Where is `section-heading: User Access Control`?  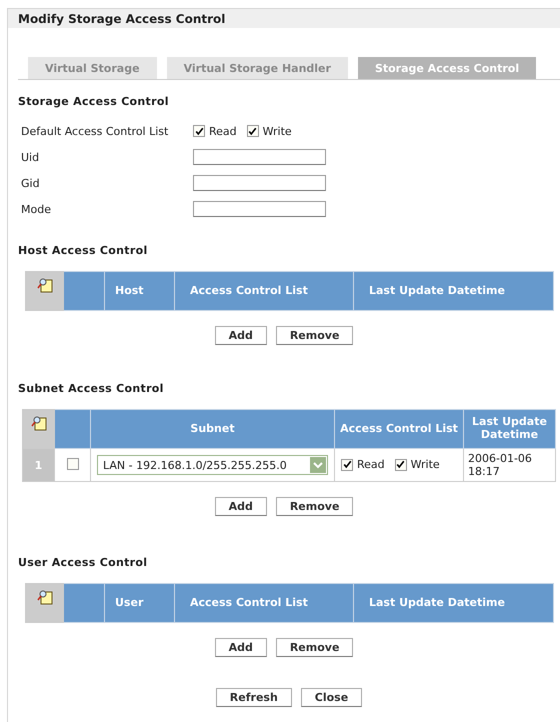 section-heading: User Access Control is located at coordinates (83, 562).